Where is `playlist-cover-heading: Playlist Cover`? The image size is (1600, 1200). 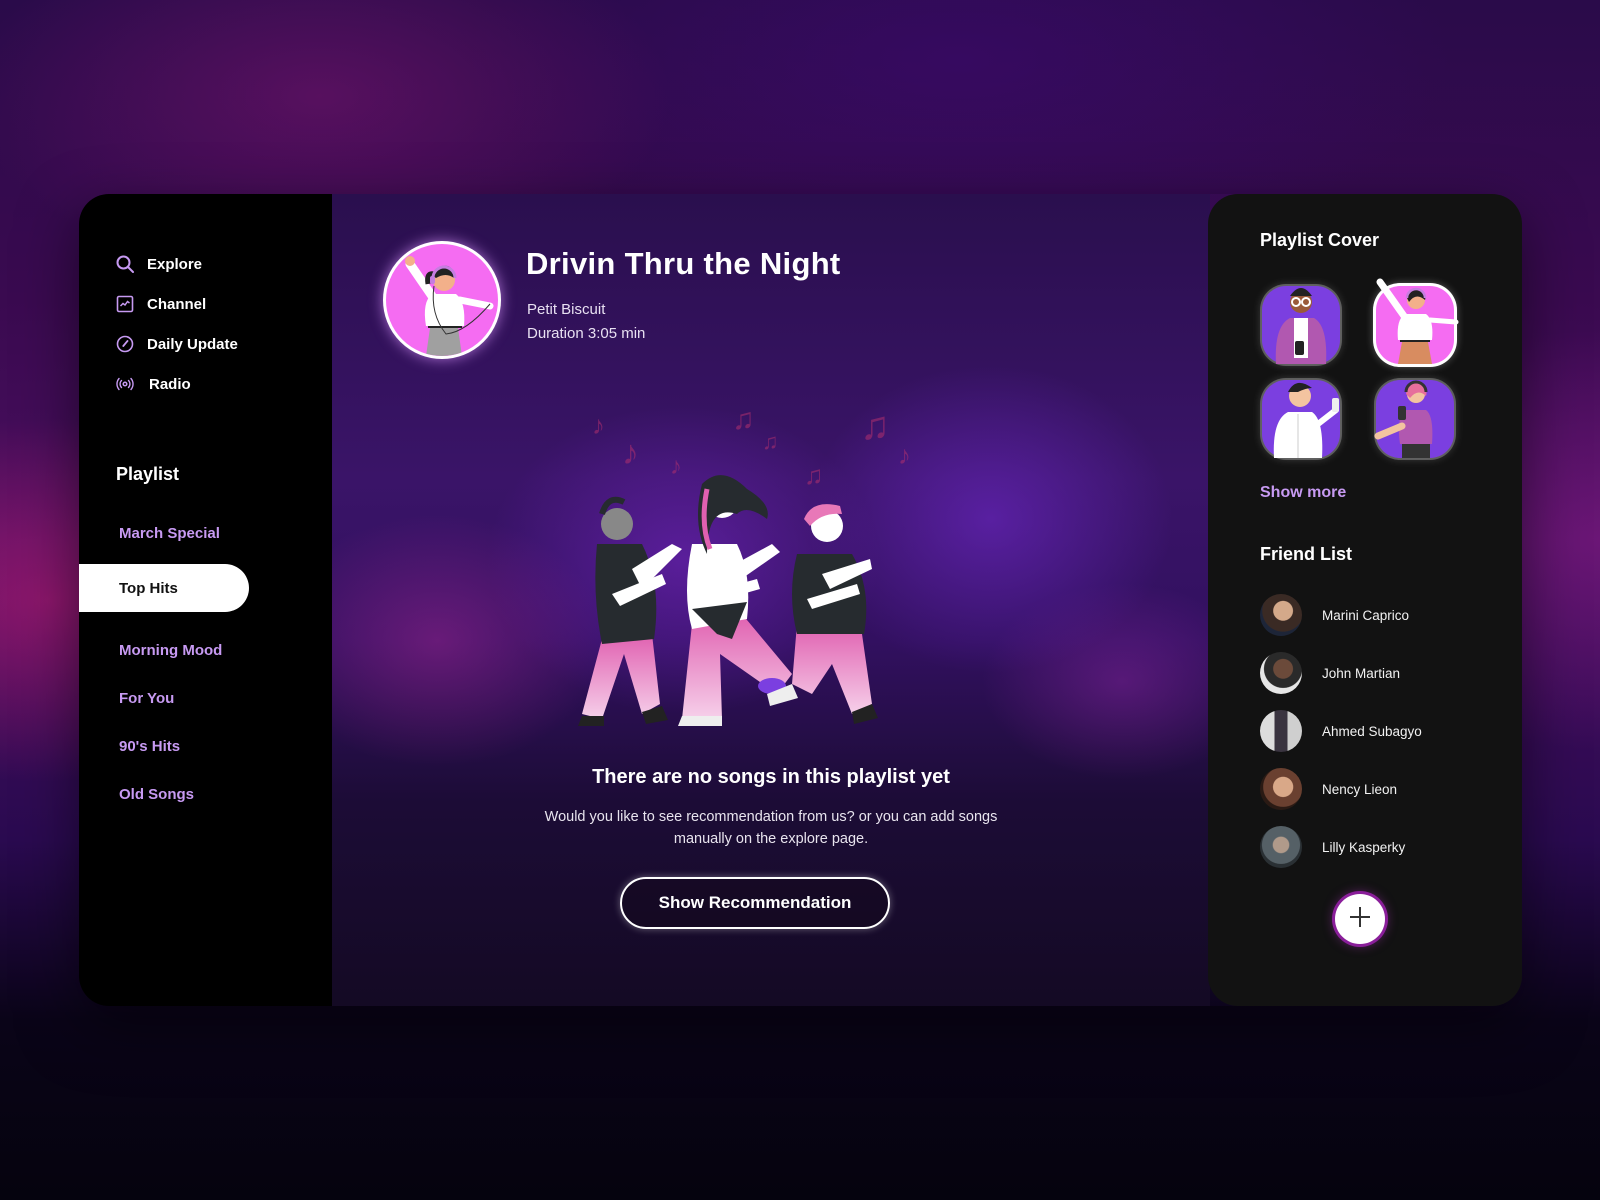 playlist-cover-heading: Playlist Cover is located at coordinates (1320, 240).